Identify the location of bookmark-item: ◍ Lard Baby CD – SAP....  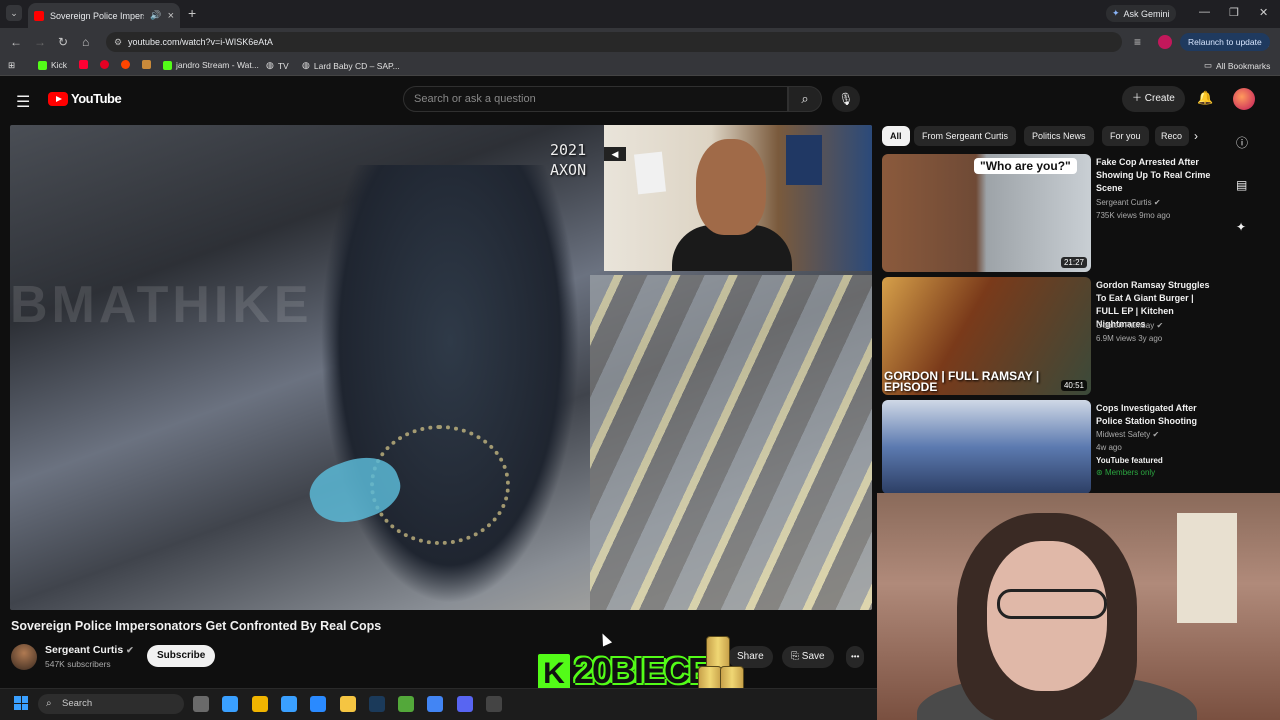
(351, 65).